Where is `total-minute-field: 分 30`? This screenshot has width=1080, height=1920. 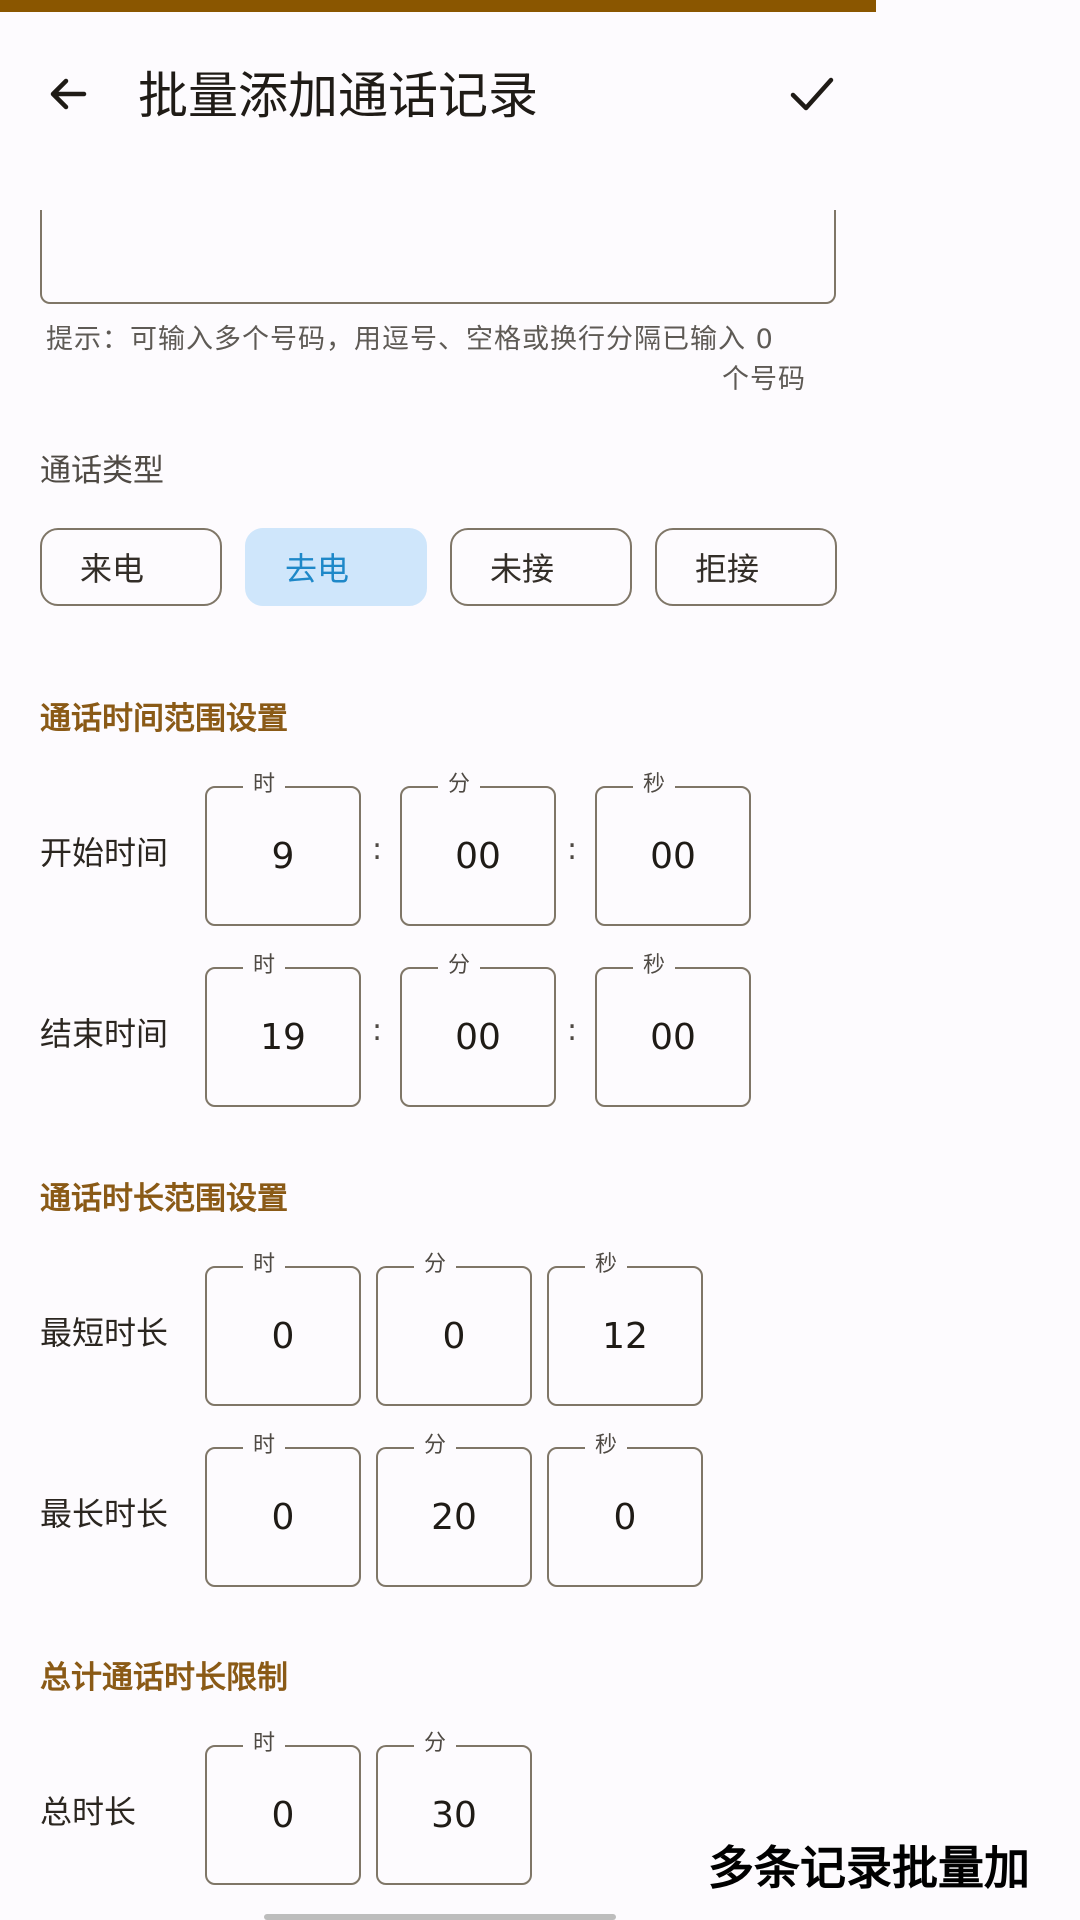
total-minute-field: 分 30 is located at coordinates (454, 1806).